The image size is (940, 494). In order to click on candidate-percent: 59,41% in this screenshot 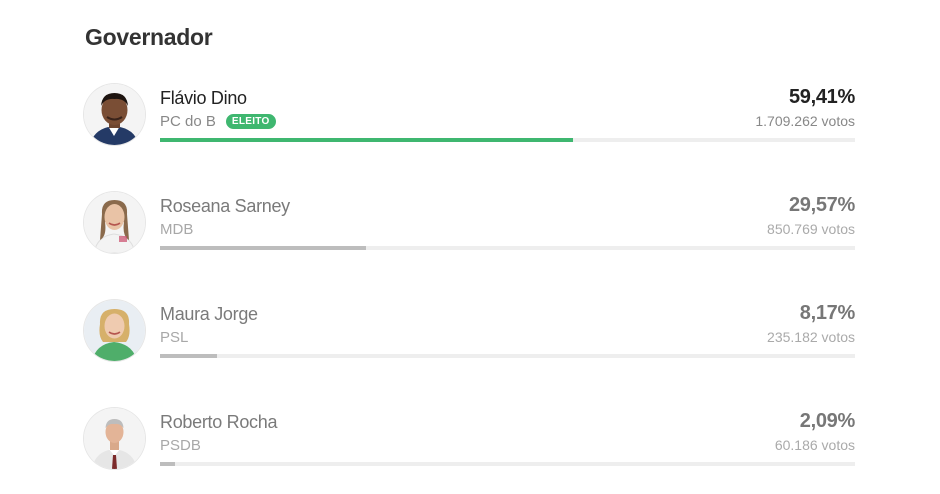, I will do `click(821, 97)`.